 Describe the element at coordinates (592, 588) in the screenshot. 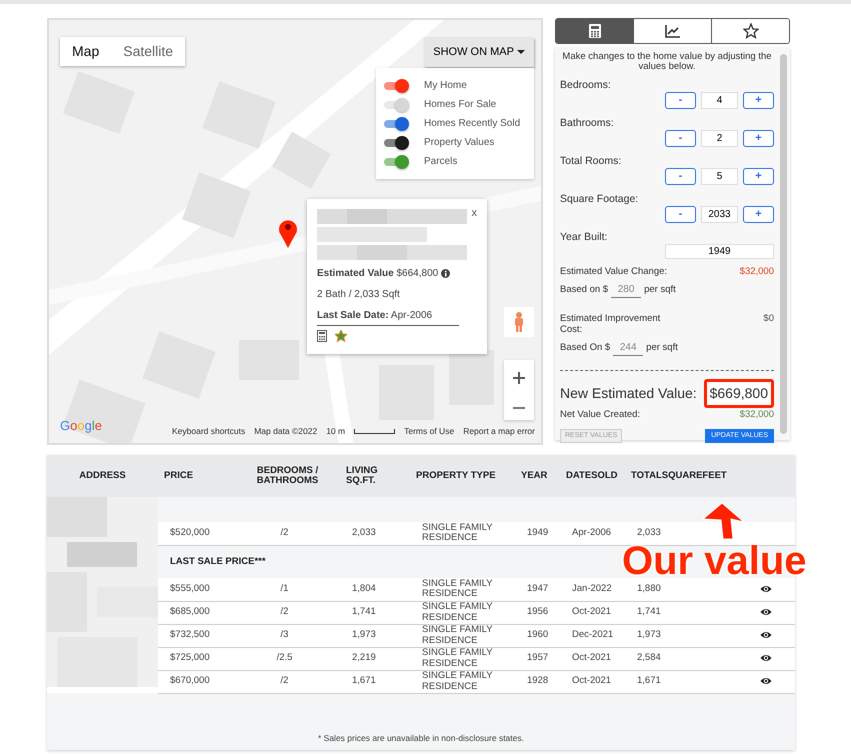

I see `table-cell: Jan-2022` at that location.